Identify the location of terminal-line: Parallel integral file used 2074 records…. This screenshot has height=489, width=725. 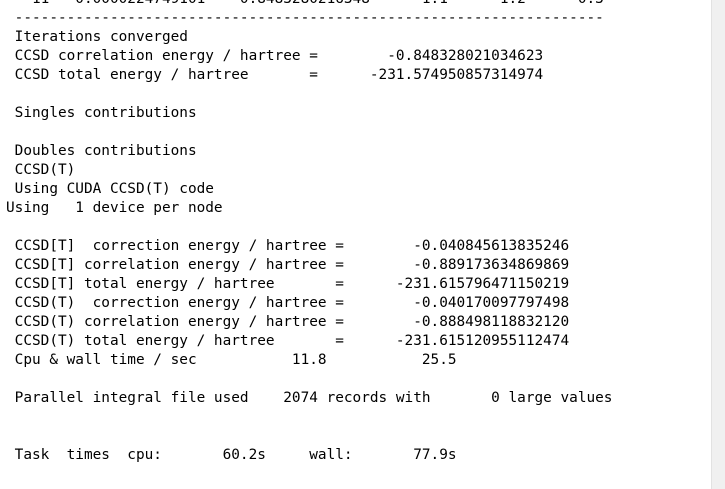
(309, 398).